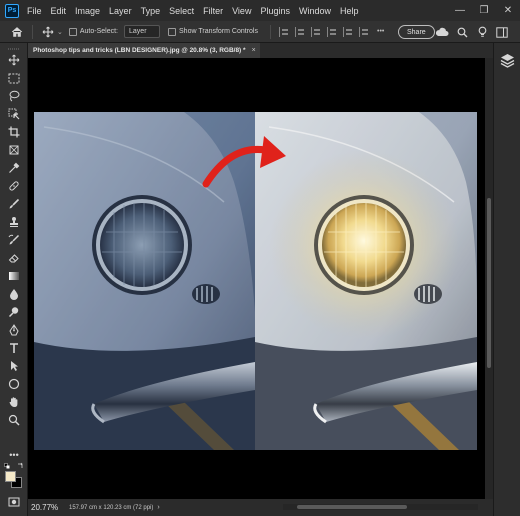  I want to click on share-button: Share, so click(416, 32).